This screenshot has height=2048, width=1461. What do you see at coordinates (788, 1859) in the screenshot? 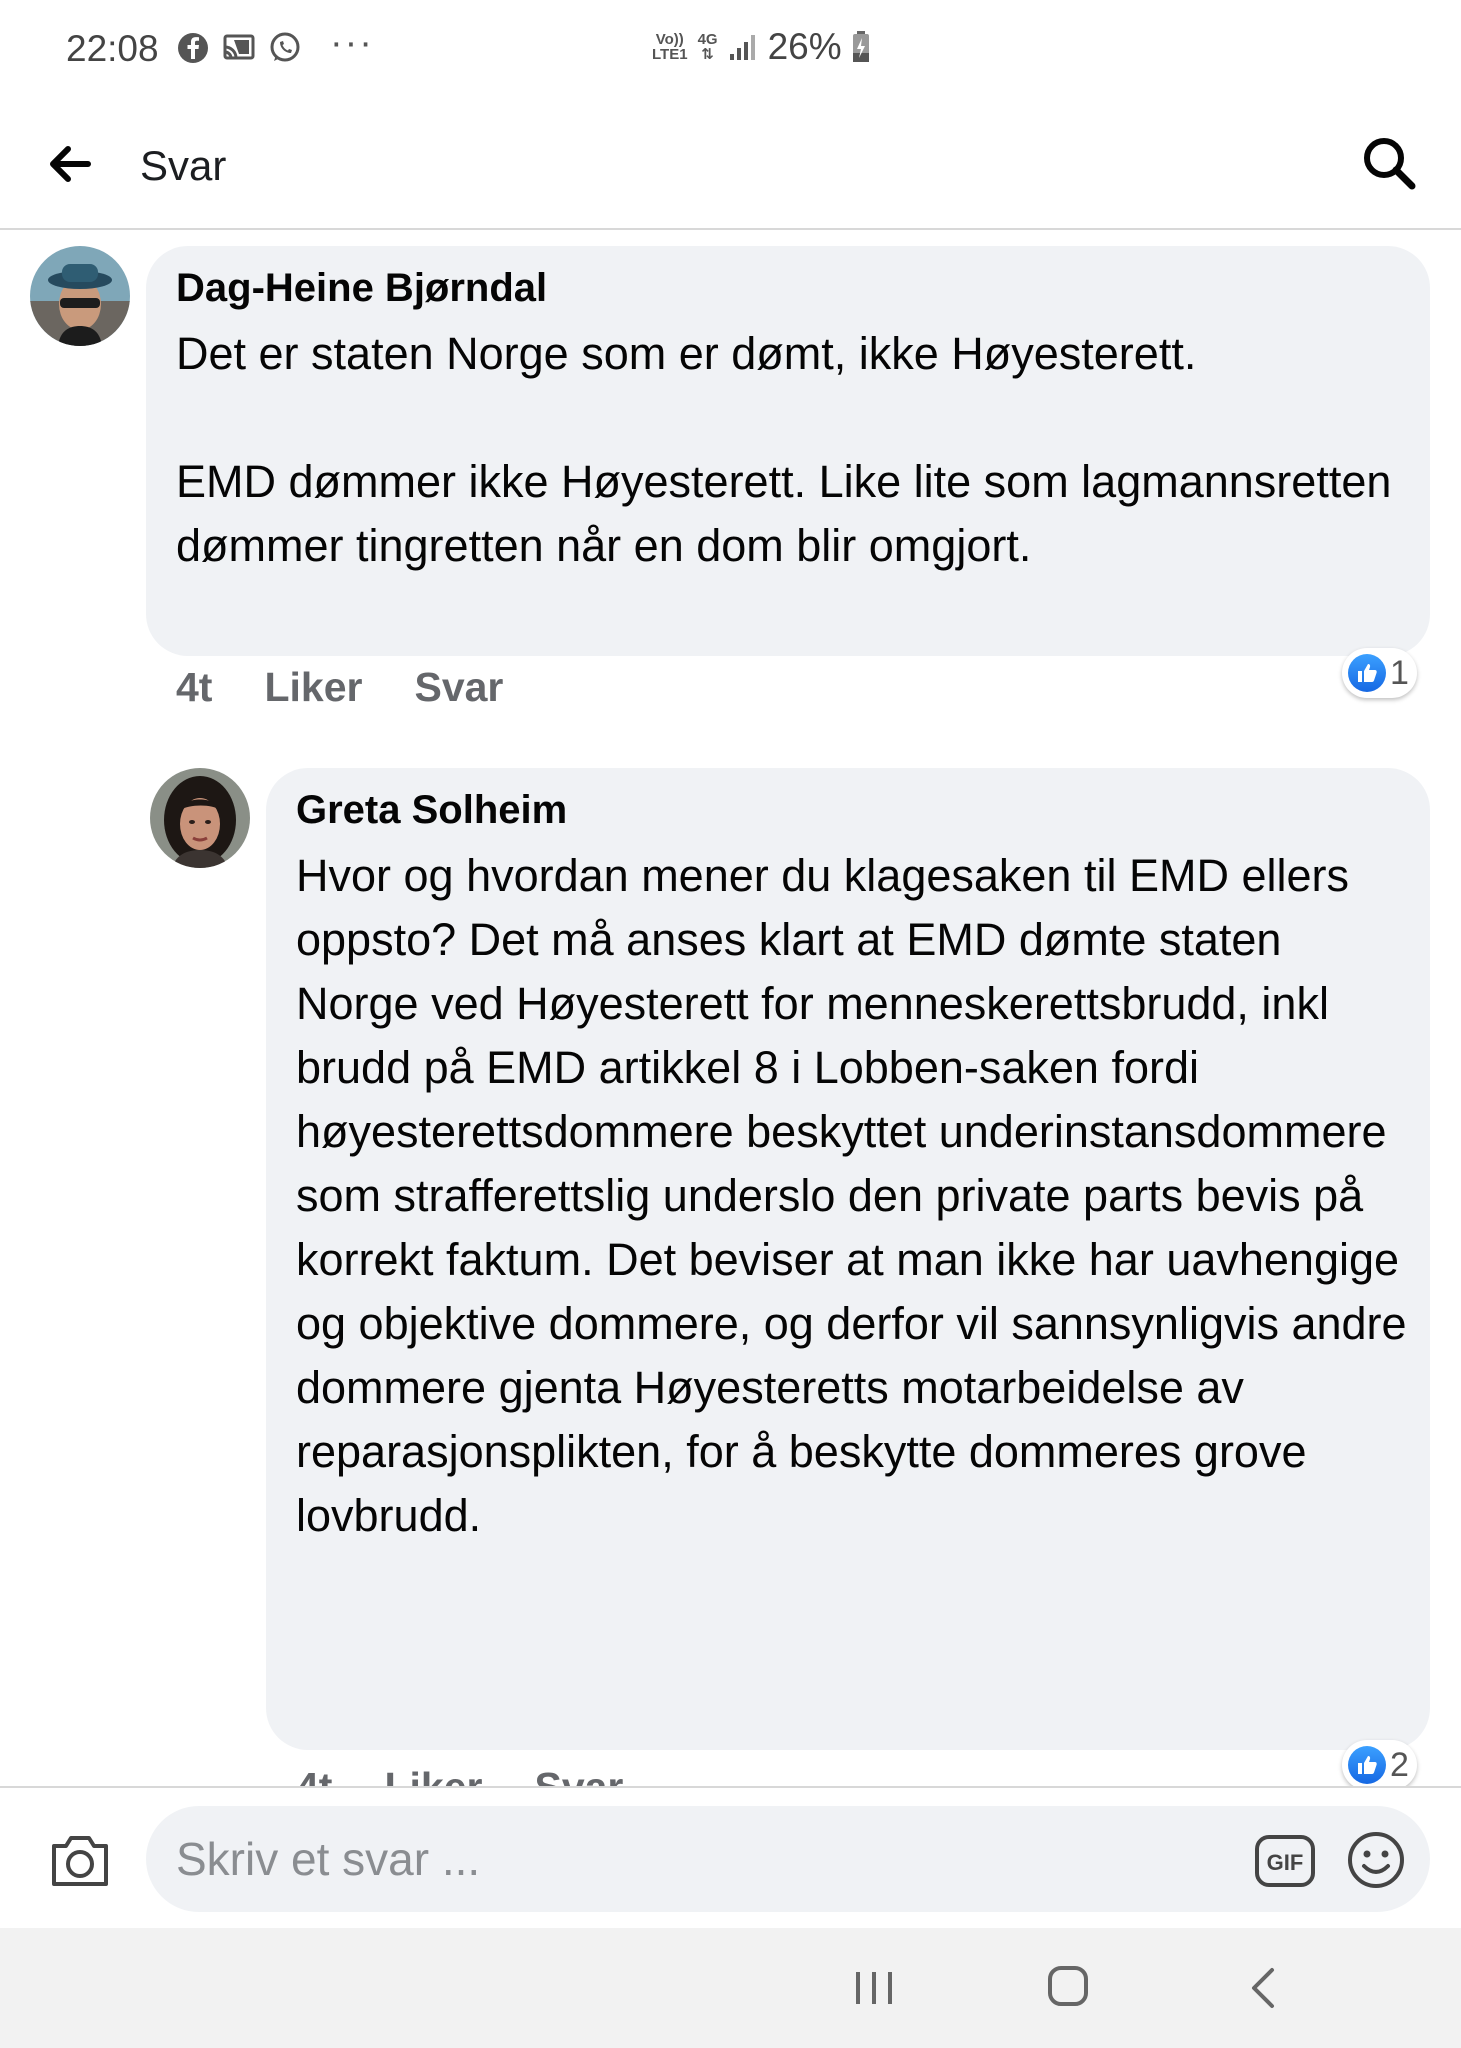
I see `reply-input` at bounding box center [788, 1859].